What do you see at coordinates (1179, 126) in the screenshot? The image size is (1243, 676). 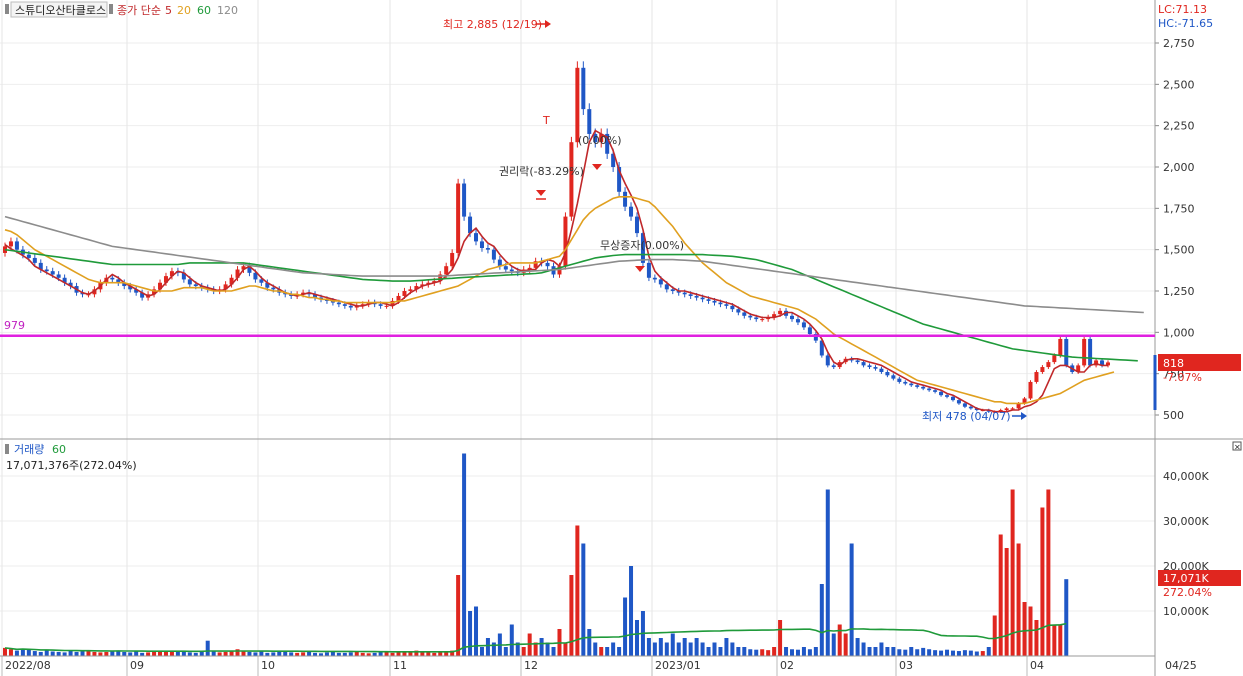 I see `price-y-tick: 2,250` at bounding box center [1179, 126].